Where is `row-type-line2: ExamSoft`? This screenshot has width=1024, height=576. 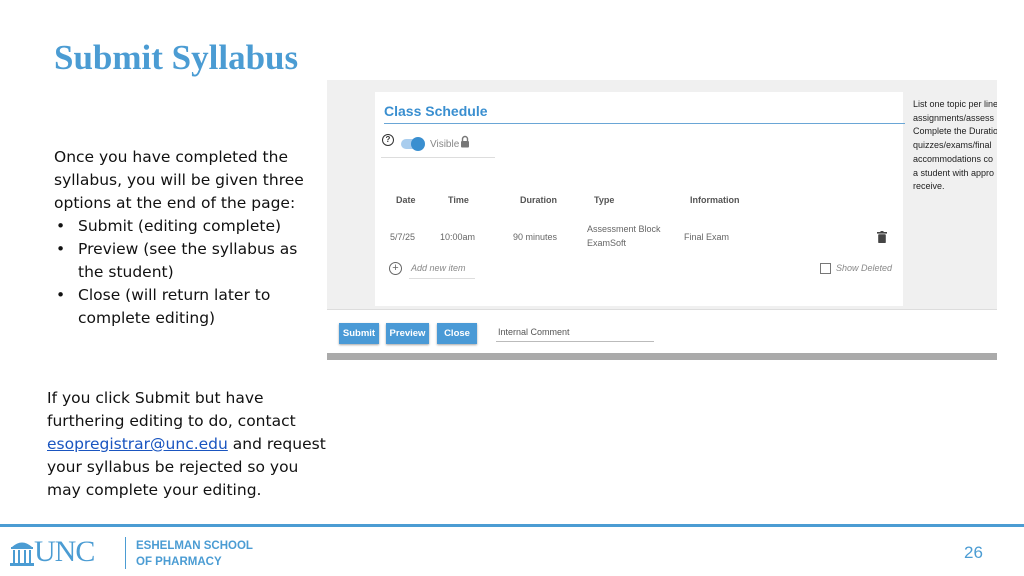
row-type-line2: ExamSoft is located at coordinates (606, 243).